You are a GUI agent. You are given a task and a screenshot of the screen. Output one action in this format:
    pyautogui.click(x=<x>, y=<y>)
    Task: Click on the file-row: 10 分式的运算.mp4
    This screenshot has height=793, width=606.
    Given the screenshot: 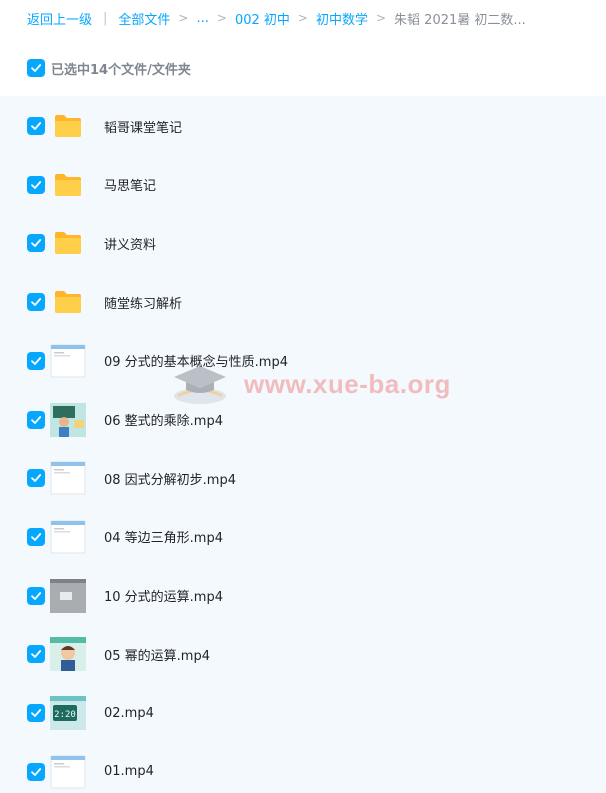 What is the action you would take?
    pyautogui.click(x=303, y=596)
    